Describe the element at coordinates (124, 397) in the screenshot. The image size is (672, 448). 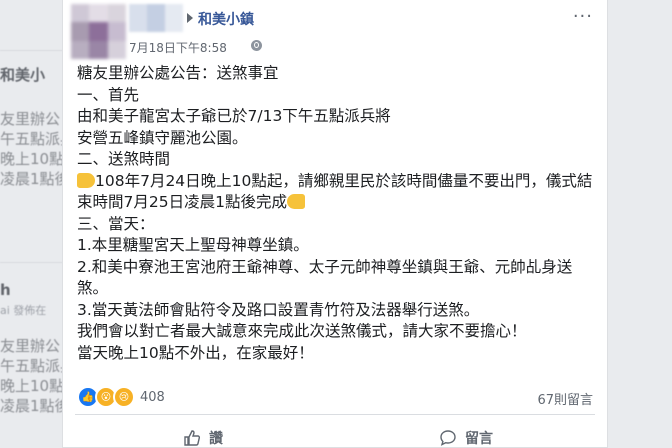
I see `sad-reaction-icon: 😢` at that location.